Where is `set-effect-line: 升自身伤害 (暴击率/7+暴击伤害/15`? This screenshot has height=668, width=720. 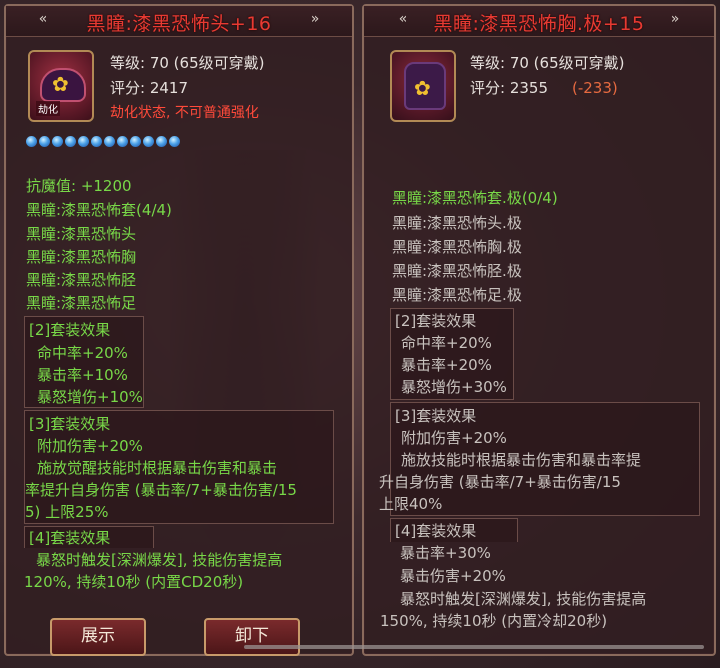
set-effect-line: 升自身伤害 (暴击率/7+暴击伤害/15 is located at coordinates (500, 482).